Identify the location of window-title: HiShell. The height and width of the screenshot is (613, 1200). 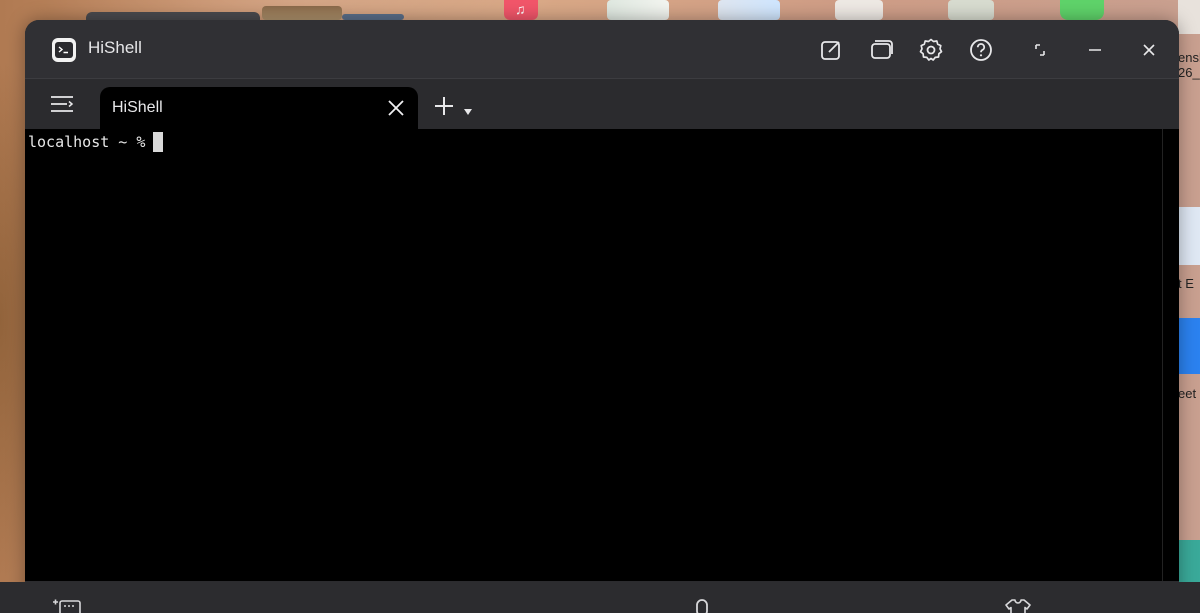
(115, 47).